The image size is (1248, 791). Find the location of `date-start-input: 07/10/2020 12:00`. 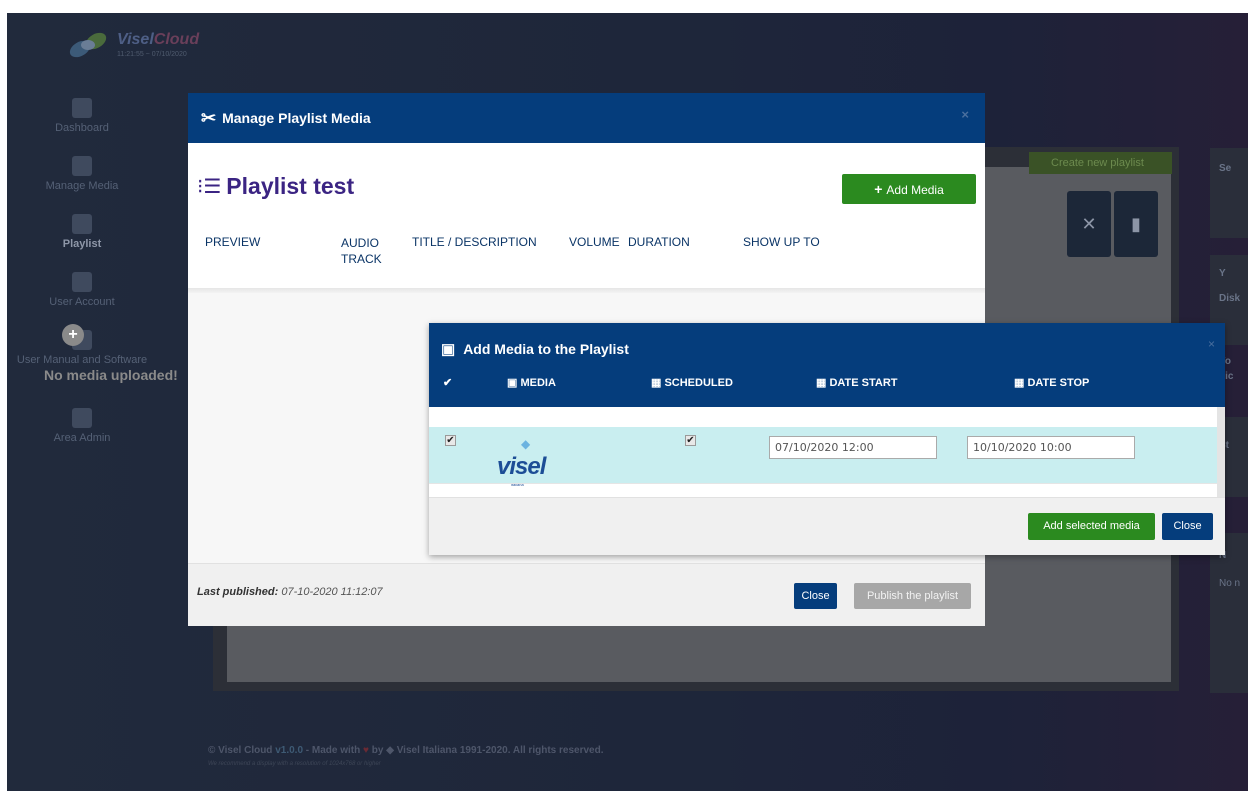

date-start-input: 07/10/2020 12:00 is located at coordinates (853, 447).